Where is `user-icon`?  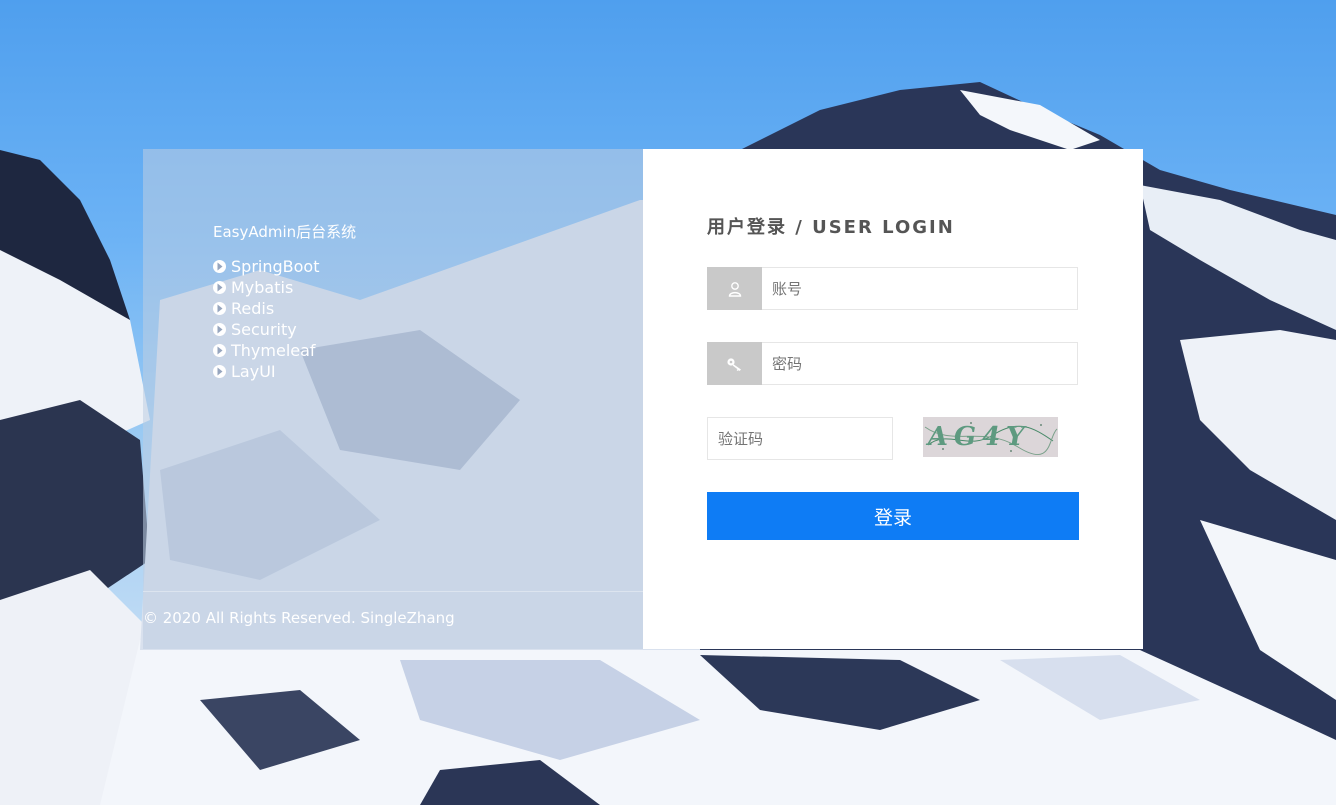
user-icon is located at coordinates (734, 288).